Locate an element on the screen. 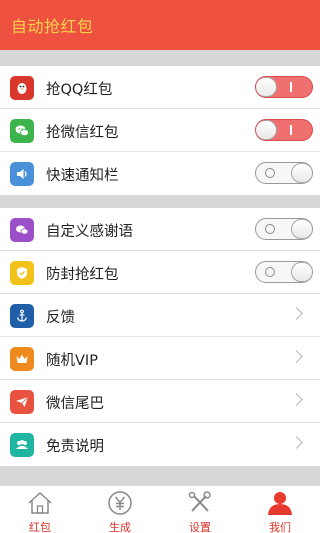 Image resolution: width=320 pixels, height=533 pixels. crown-icon is located at coordinates (22, 359).